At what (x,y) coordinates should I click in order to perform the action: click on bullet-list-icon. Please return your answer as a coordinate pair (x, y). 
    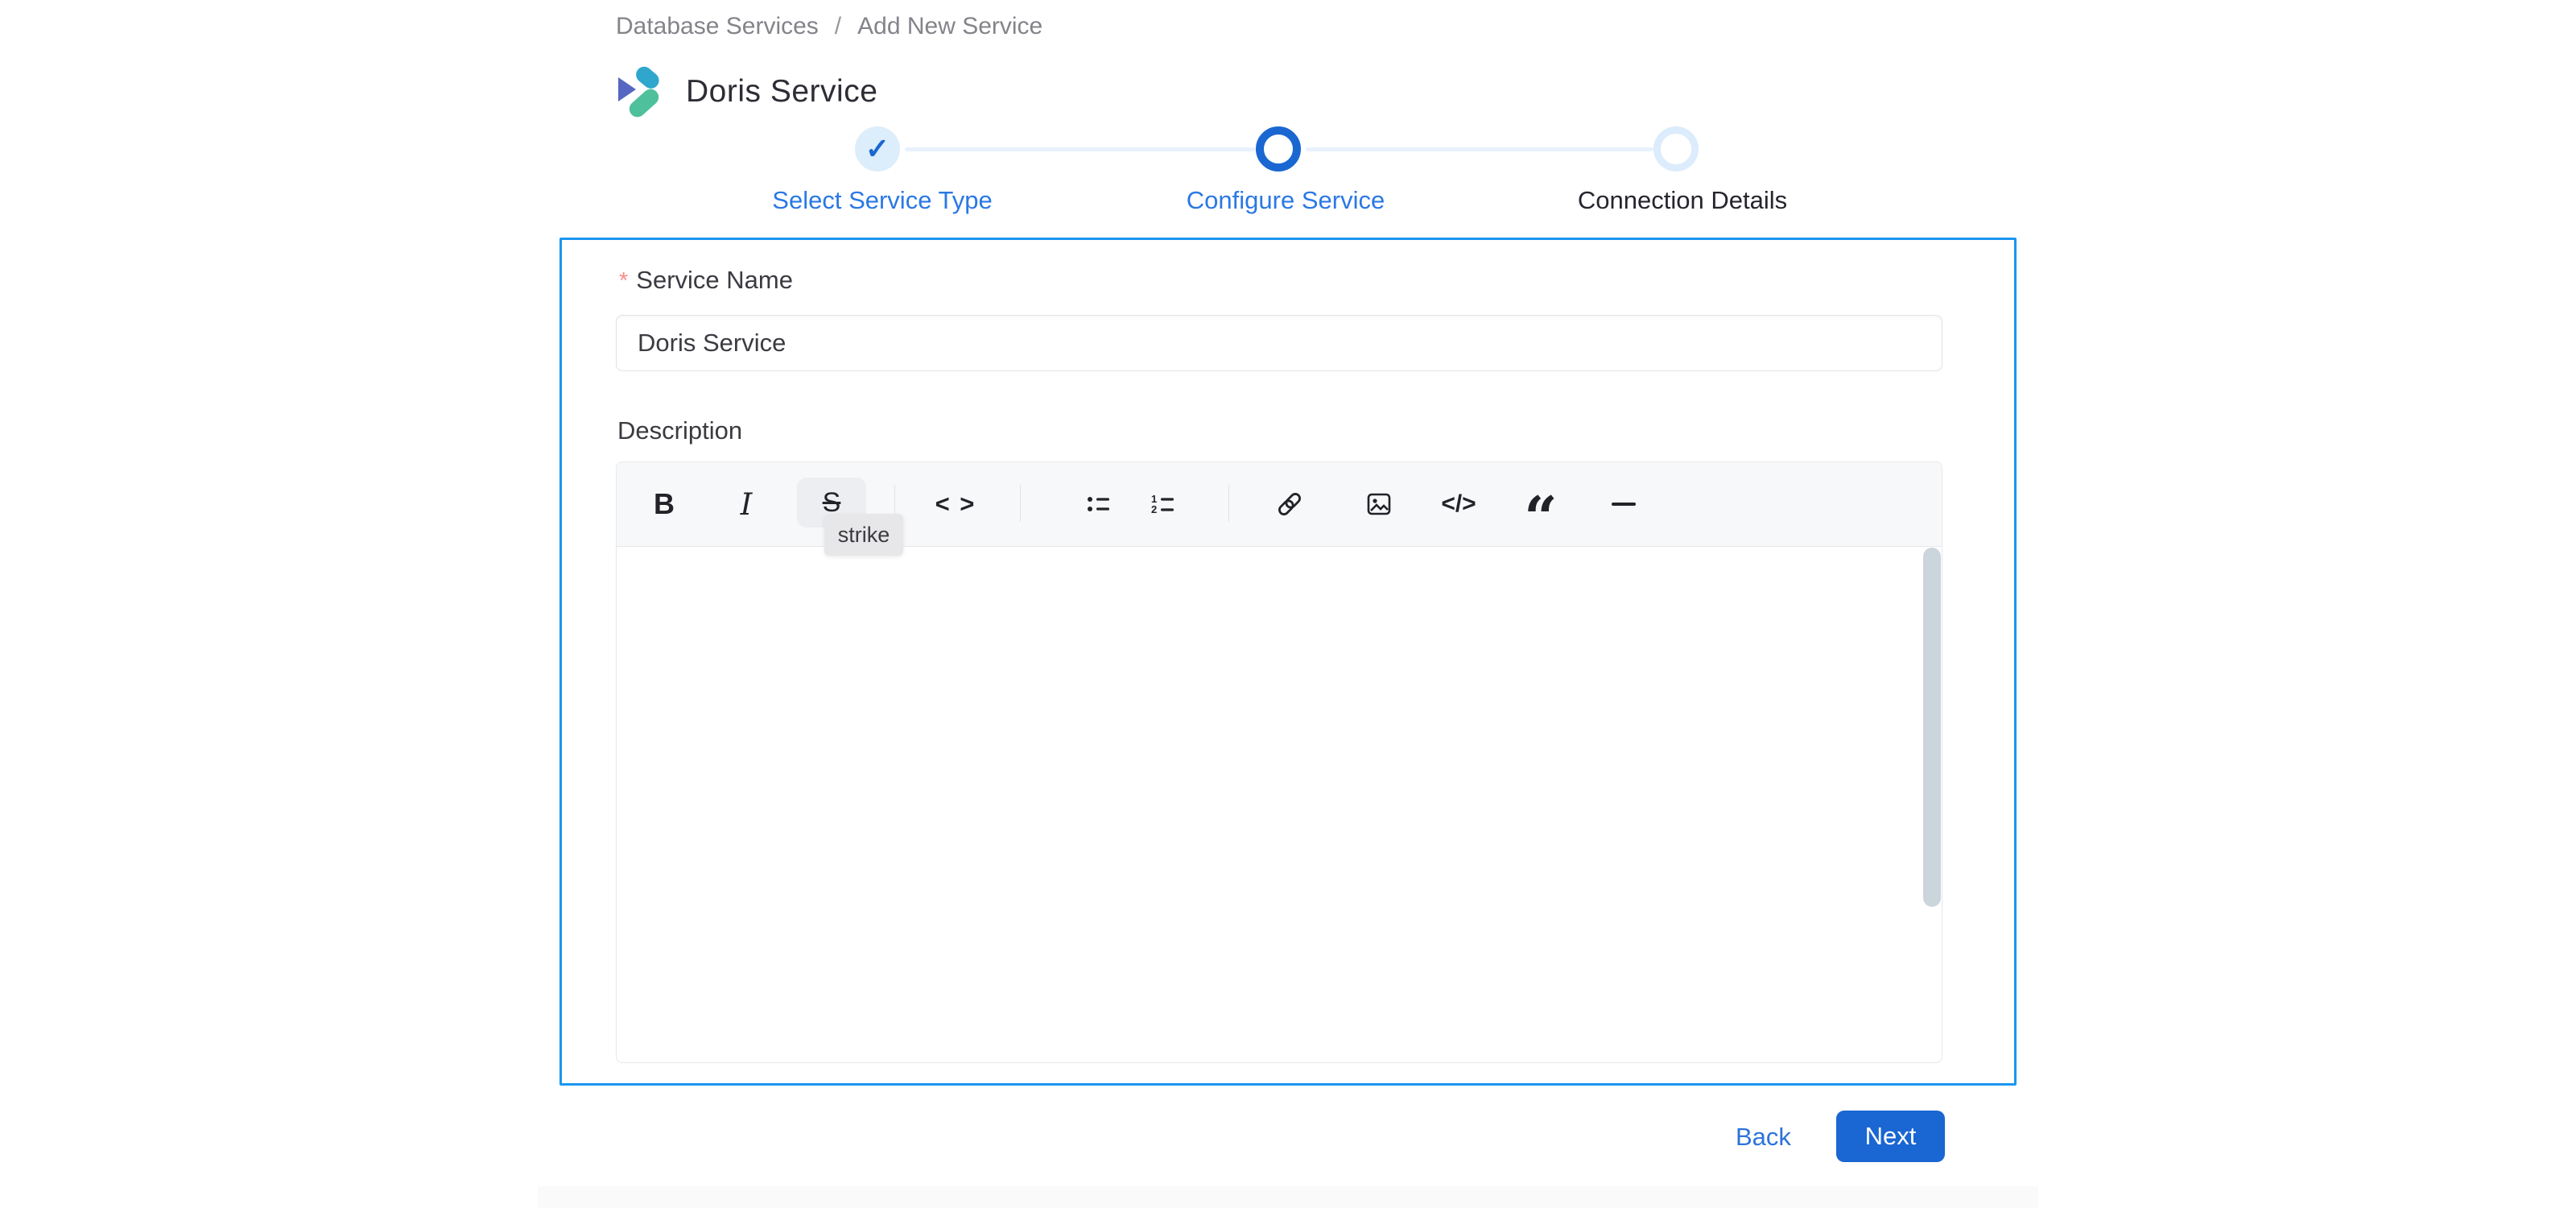
    Looking at the image, I should click on (1098, 504).